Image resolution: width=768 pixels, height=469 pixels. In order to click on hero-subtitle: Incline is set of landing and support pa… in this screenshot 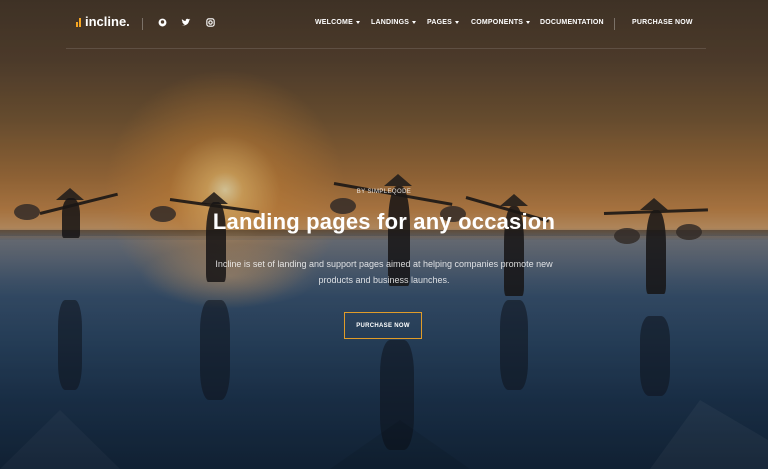, I will do `click(384, 272)`.